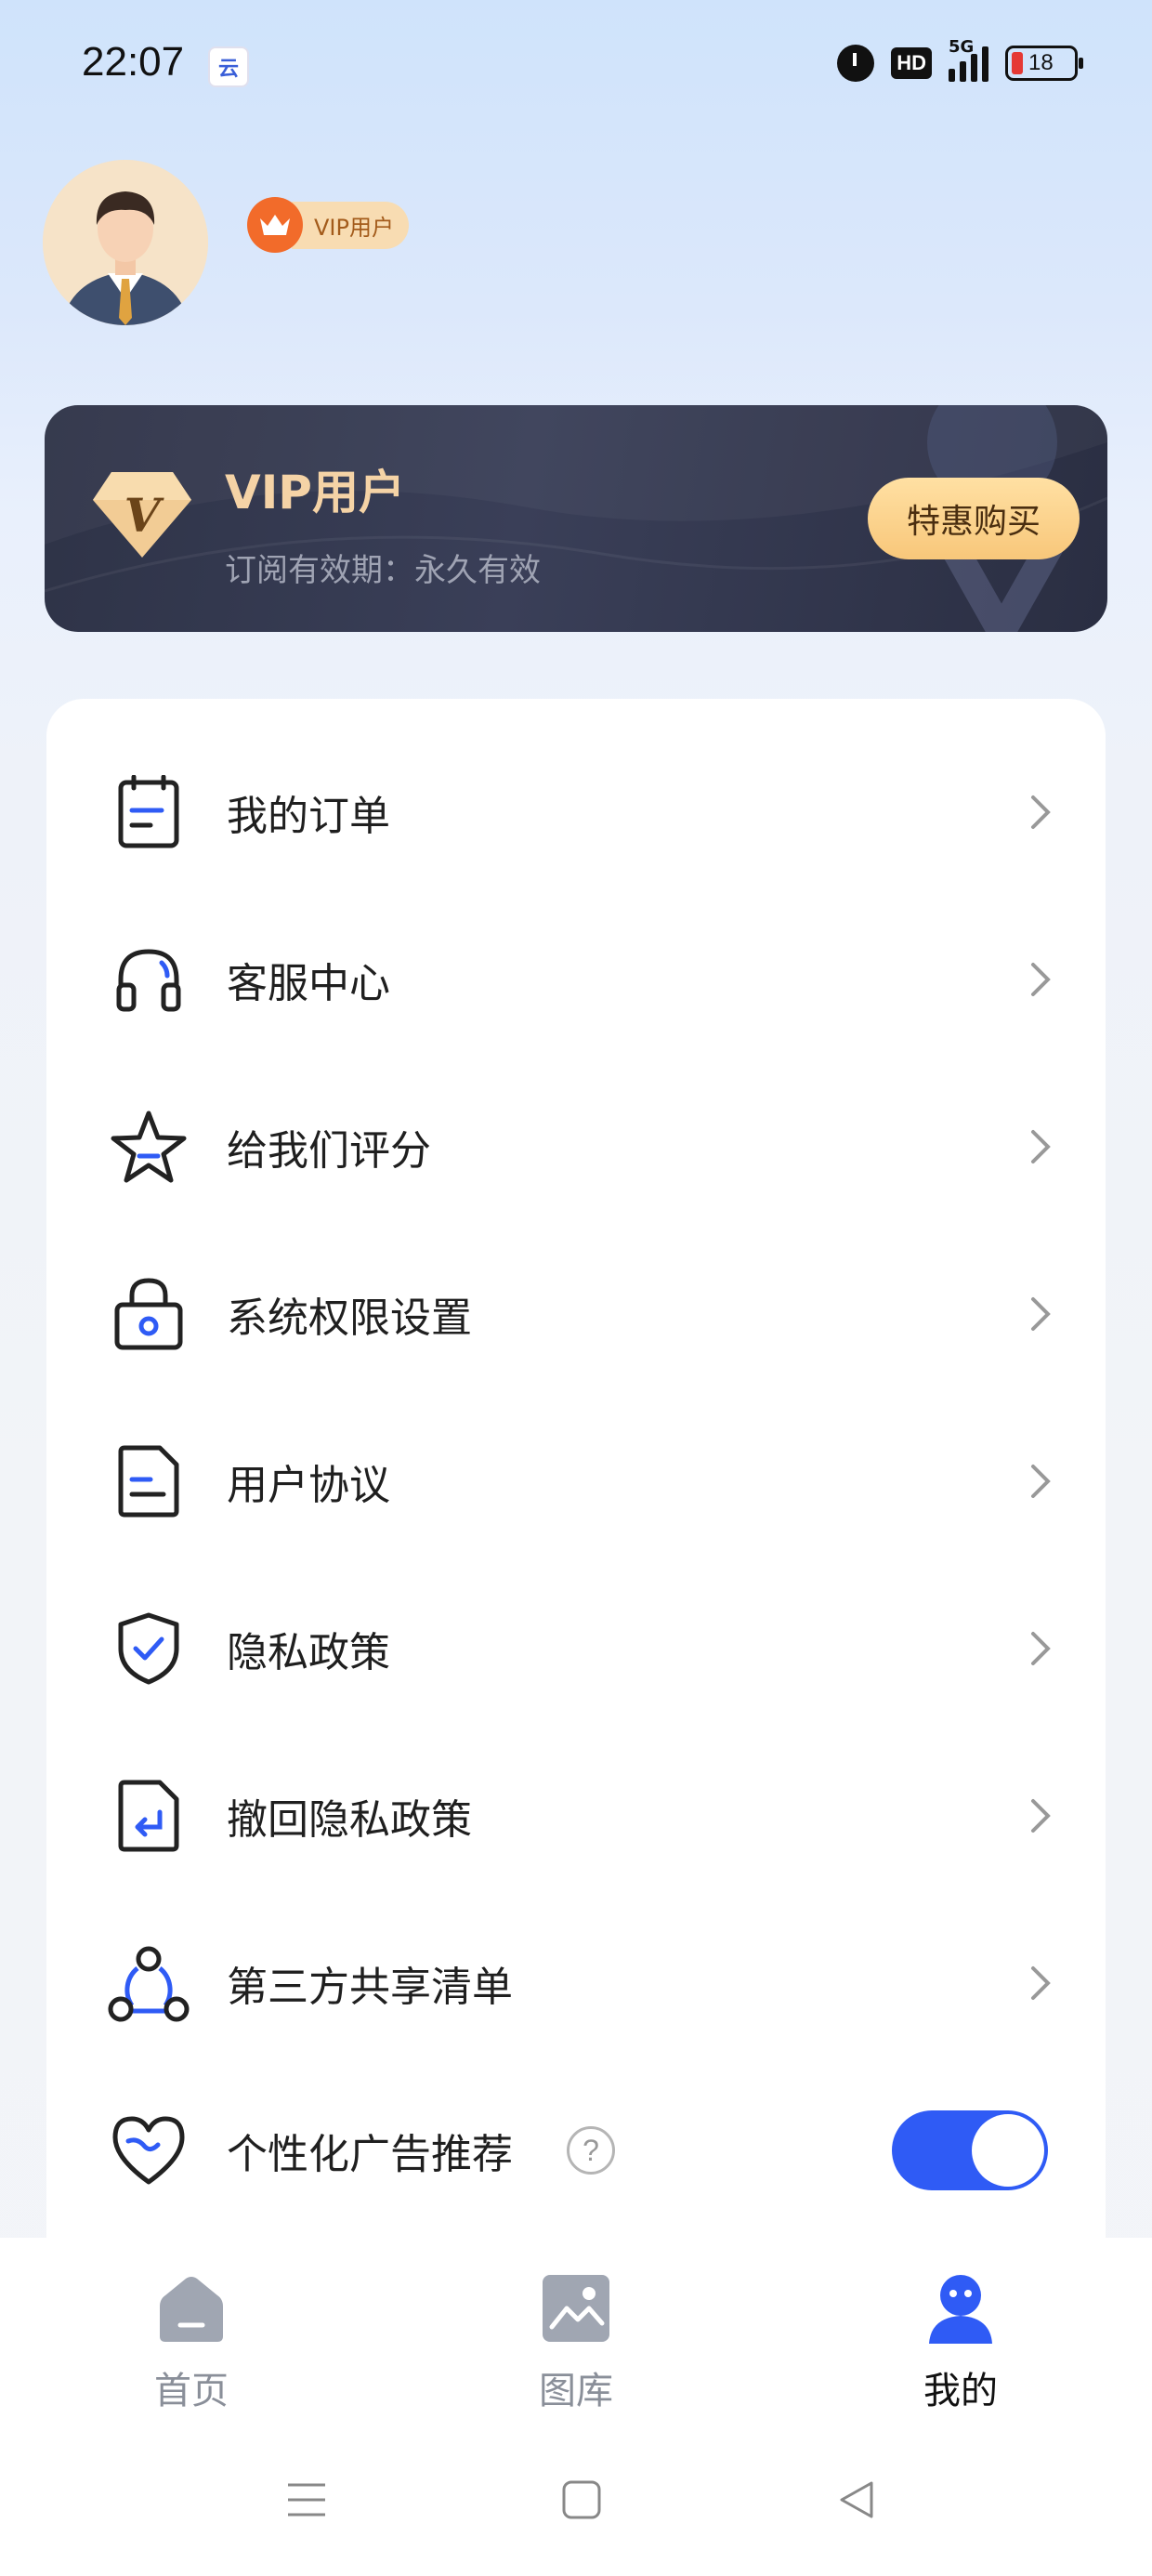  What do you see at coordinates (970, 2150) in the screenshot?
I see `personalized-ads-toggle` at bounding box center [970, 2150].